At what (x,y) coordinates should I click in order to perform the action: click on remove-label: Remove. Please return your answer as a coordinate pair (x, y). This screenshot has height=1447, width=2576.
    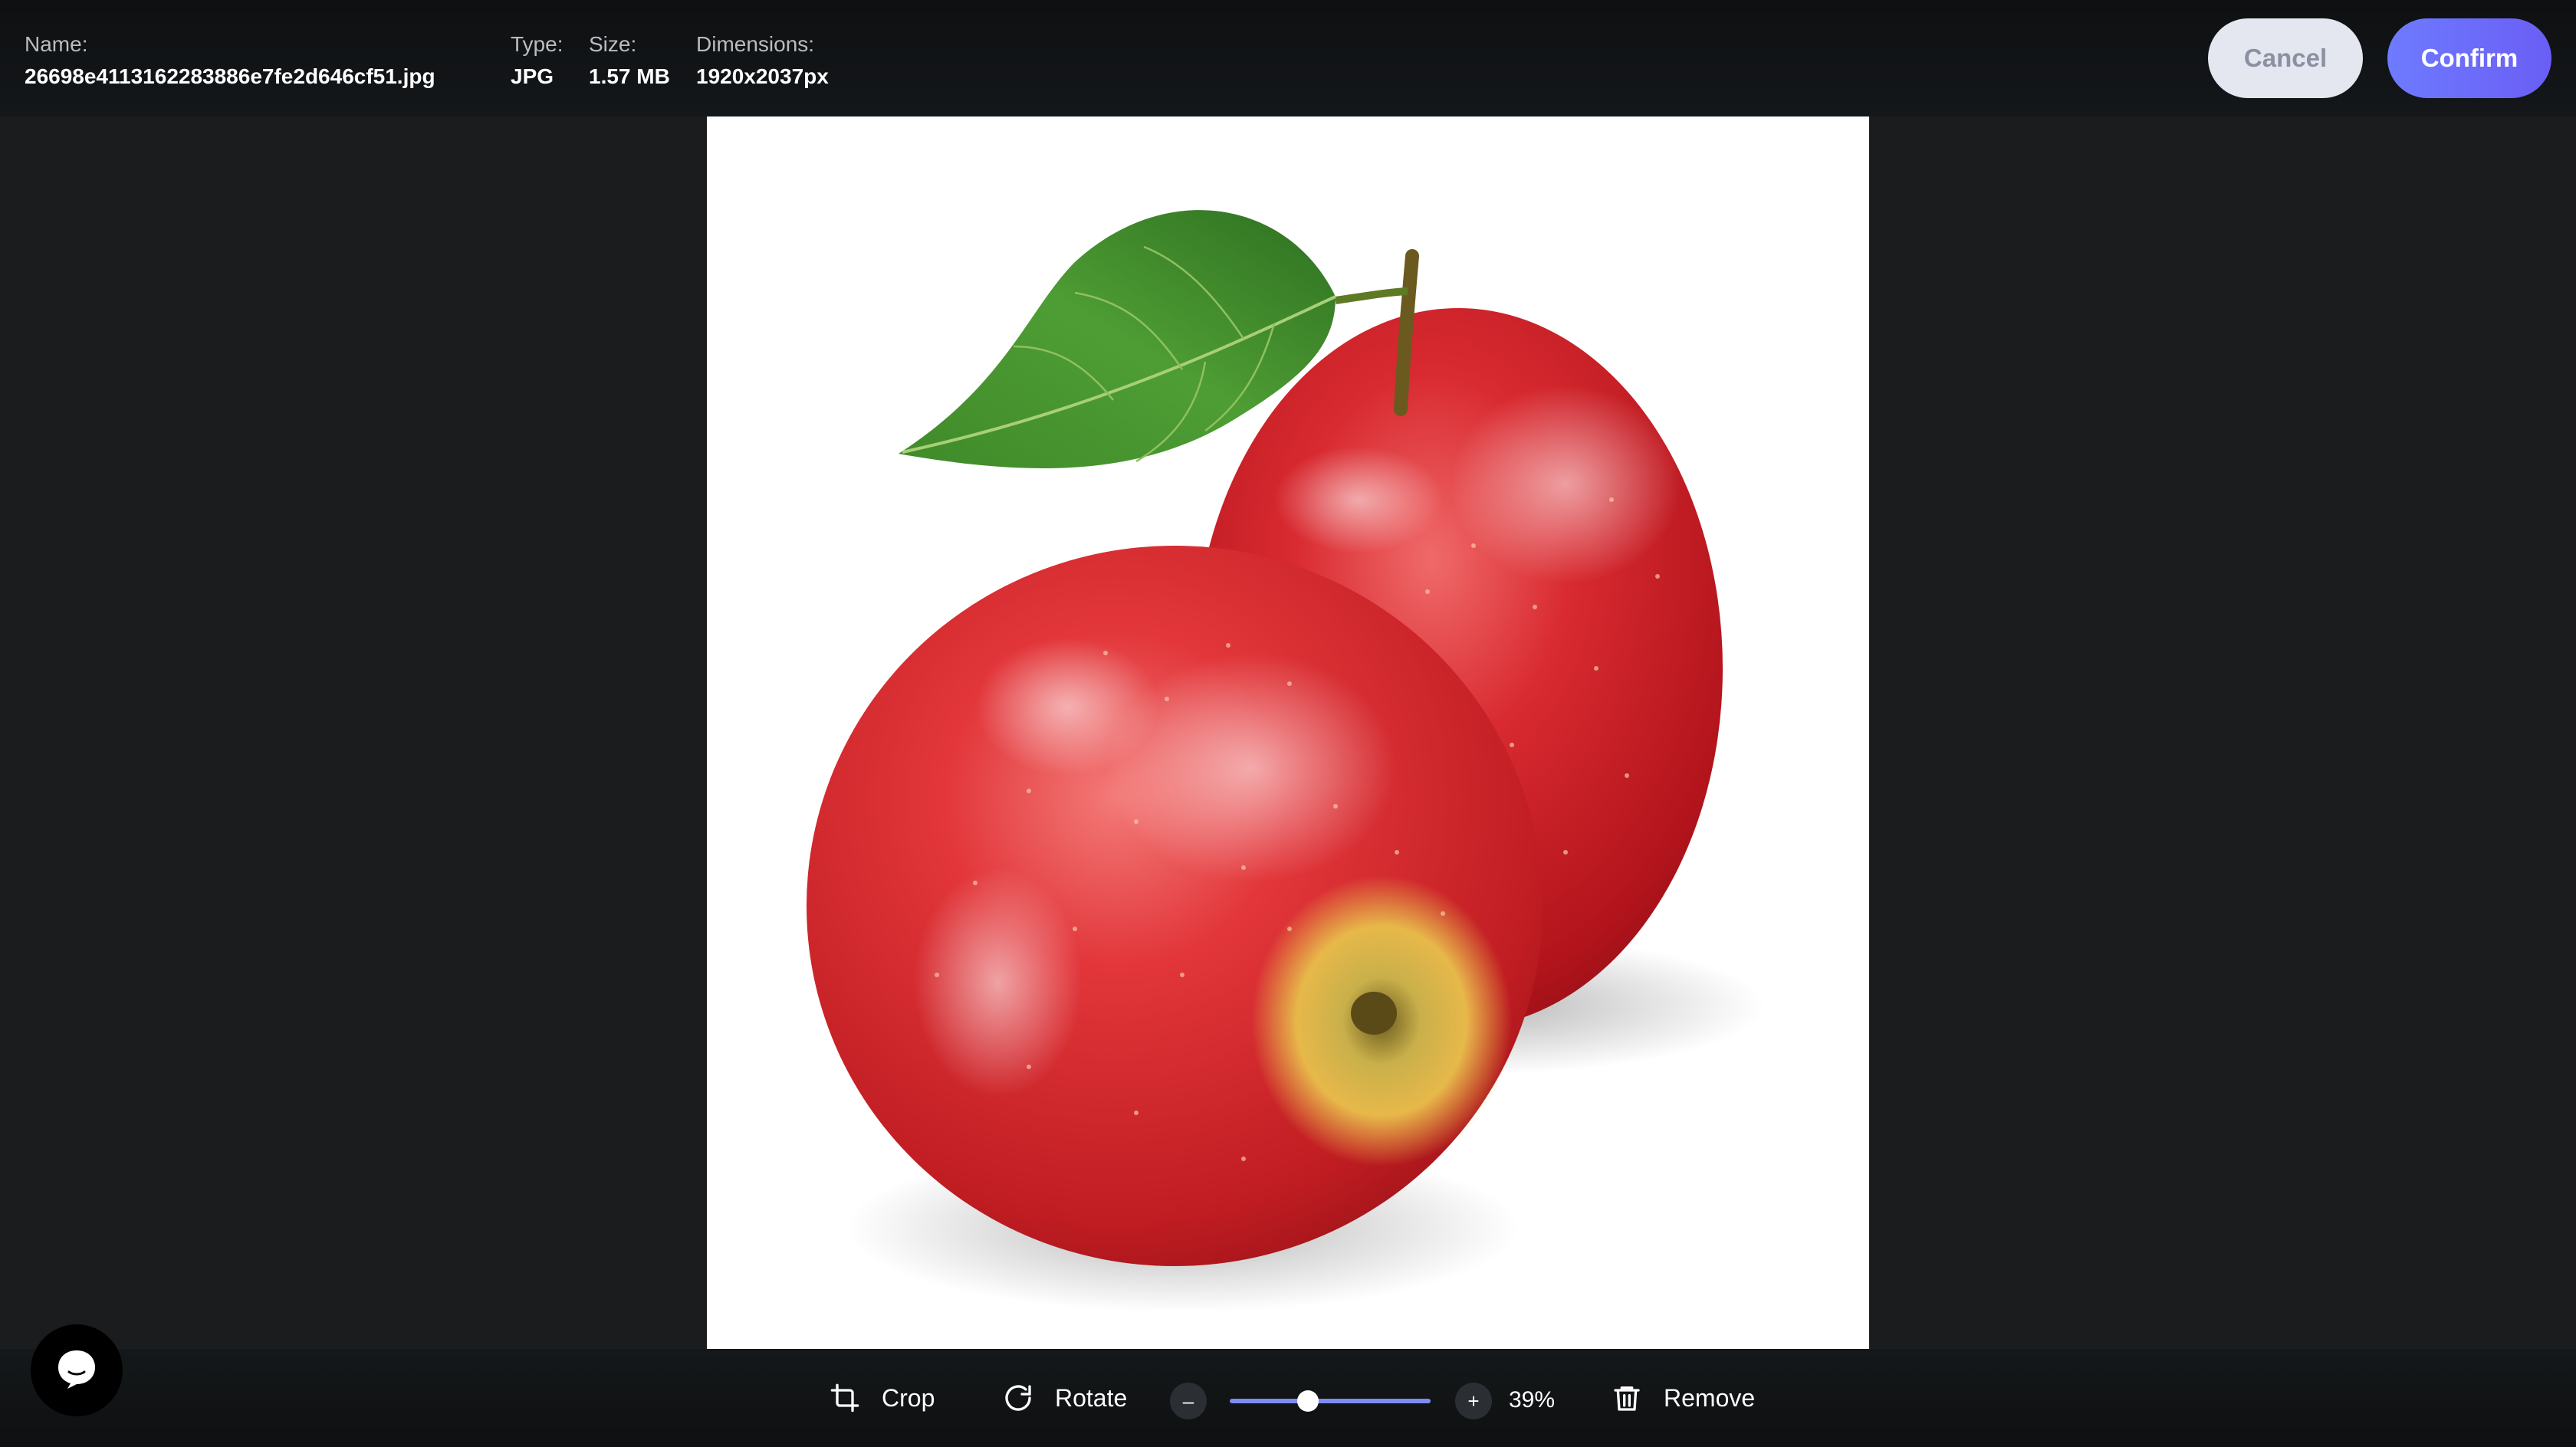
    Looking at the image, I should click on (1710, 1398).